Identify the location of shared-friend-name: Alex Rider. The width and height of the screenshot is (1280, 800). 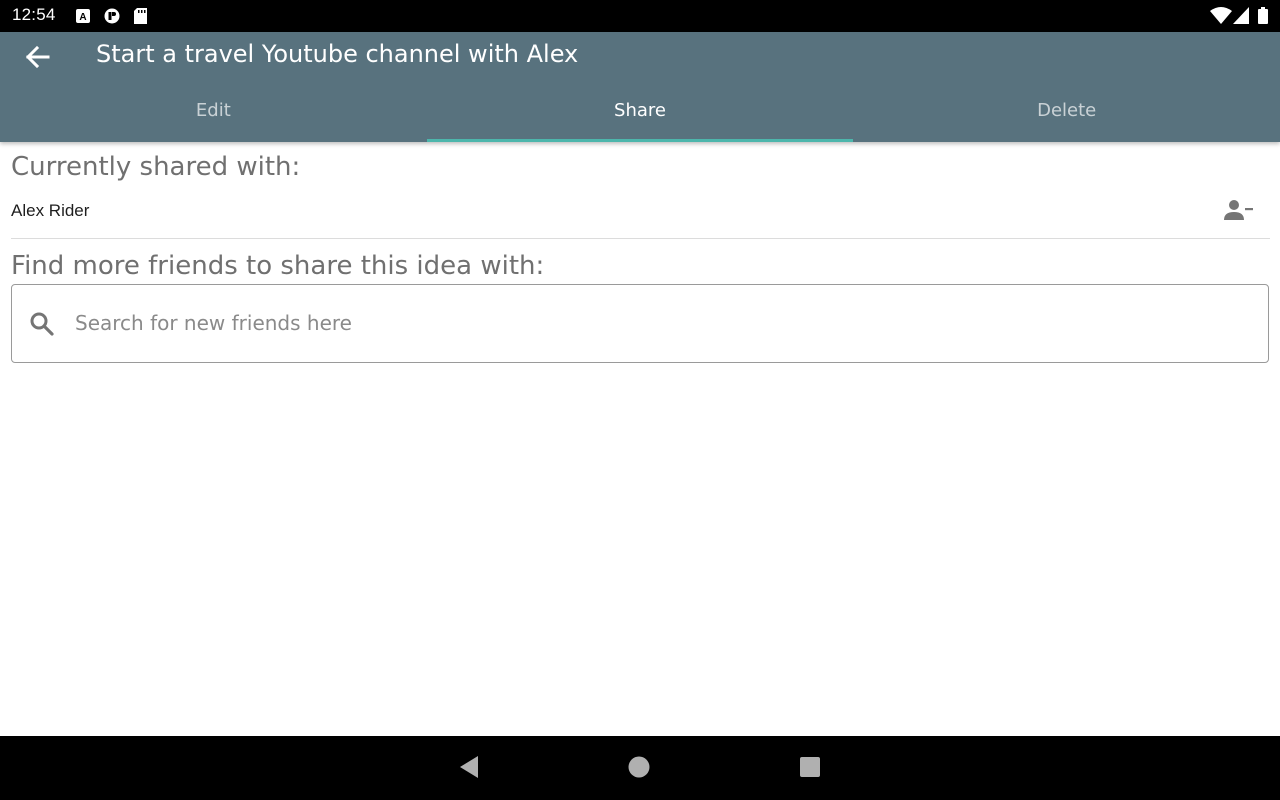
(50, 210).